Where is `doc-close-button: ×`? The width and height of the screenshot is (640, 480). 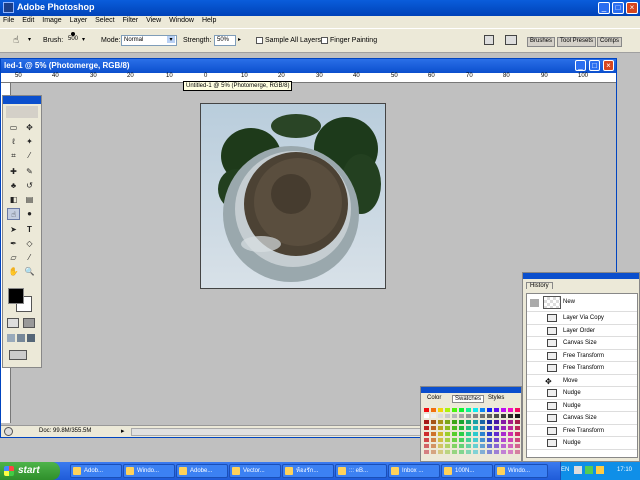 doc-close-button: × is located at coordinates (608, 65).